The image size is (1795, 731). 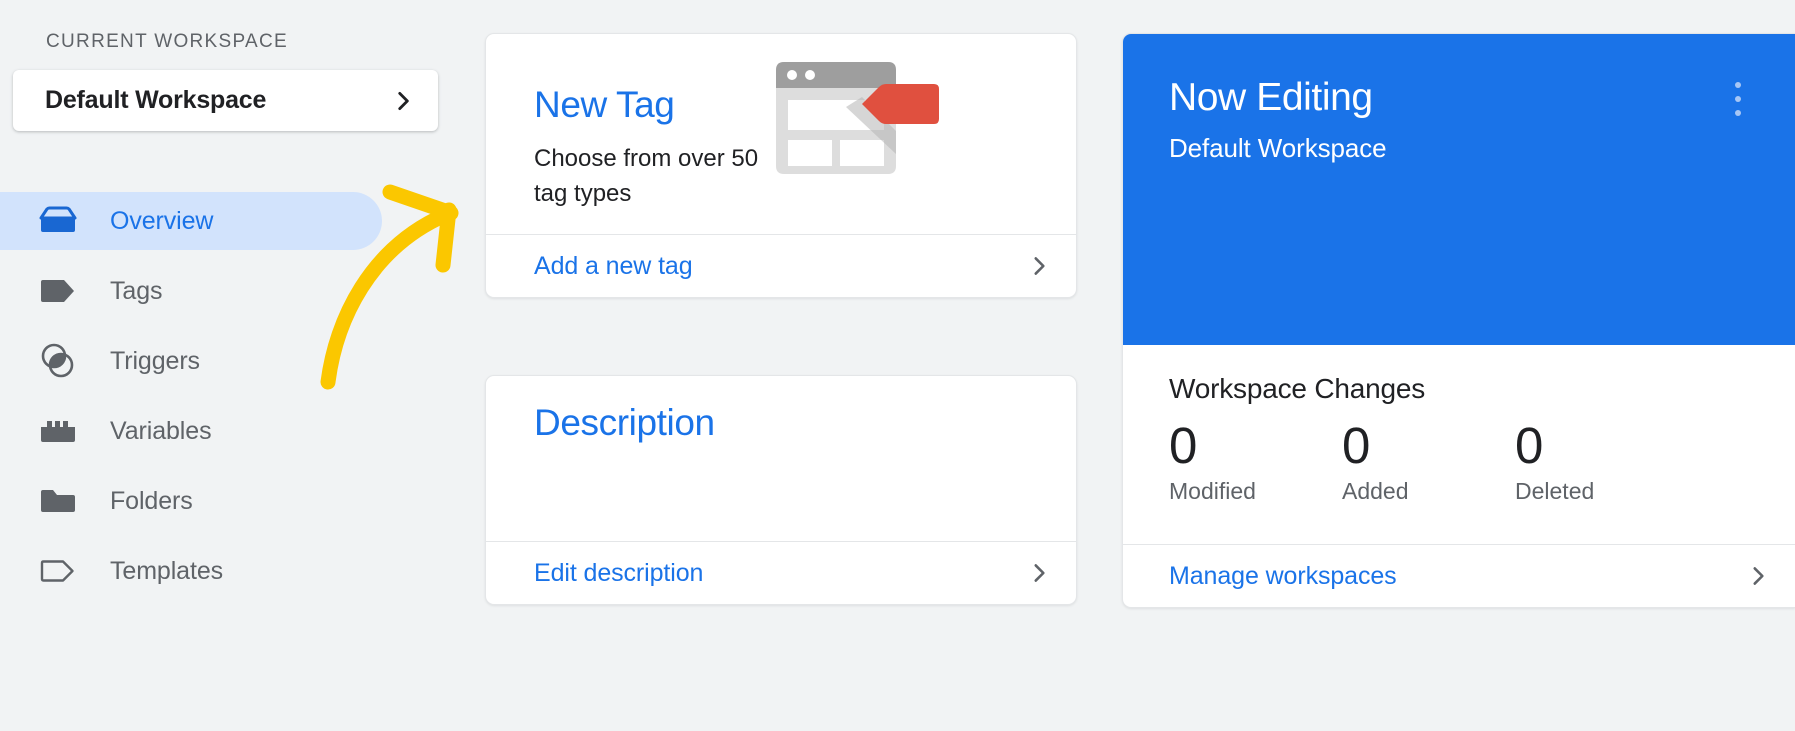 I want to click on stat-added: 0 Added, so click(x=1428, y=461).